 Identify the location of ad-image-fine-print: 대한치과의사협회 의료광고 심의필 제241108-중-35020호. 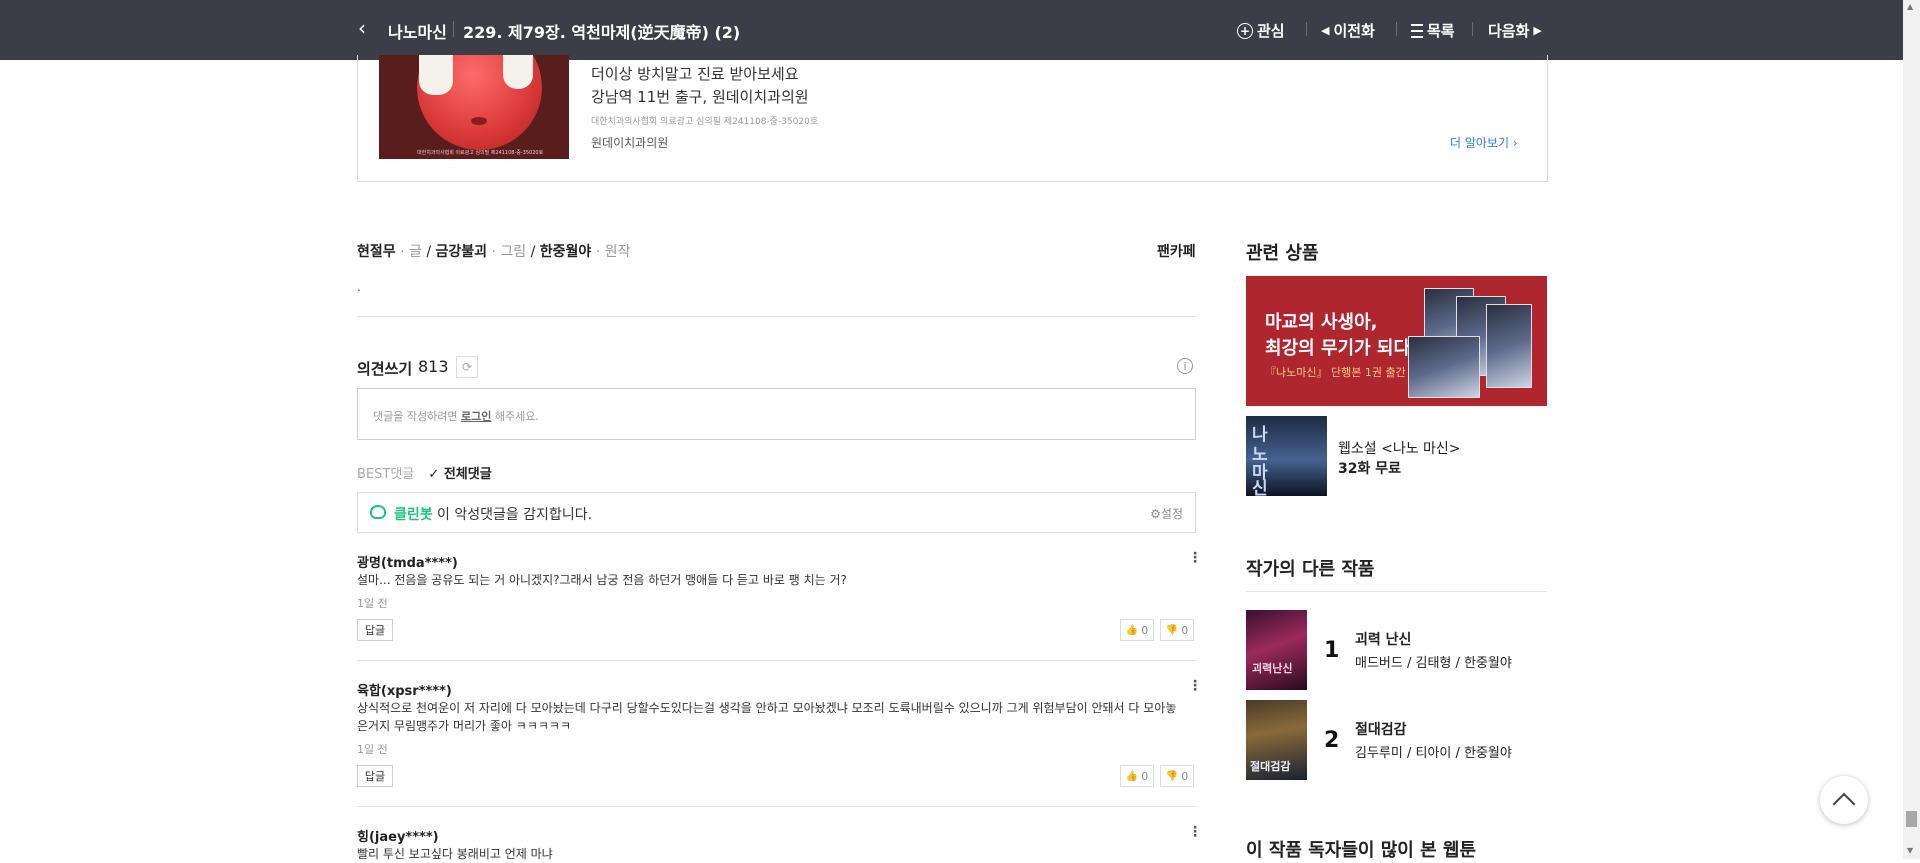
(480, 153).